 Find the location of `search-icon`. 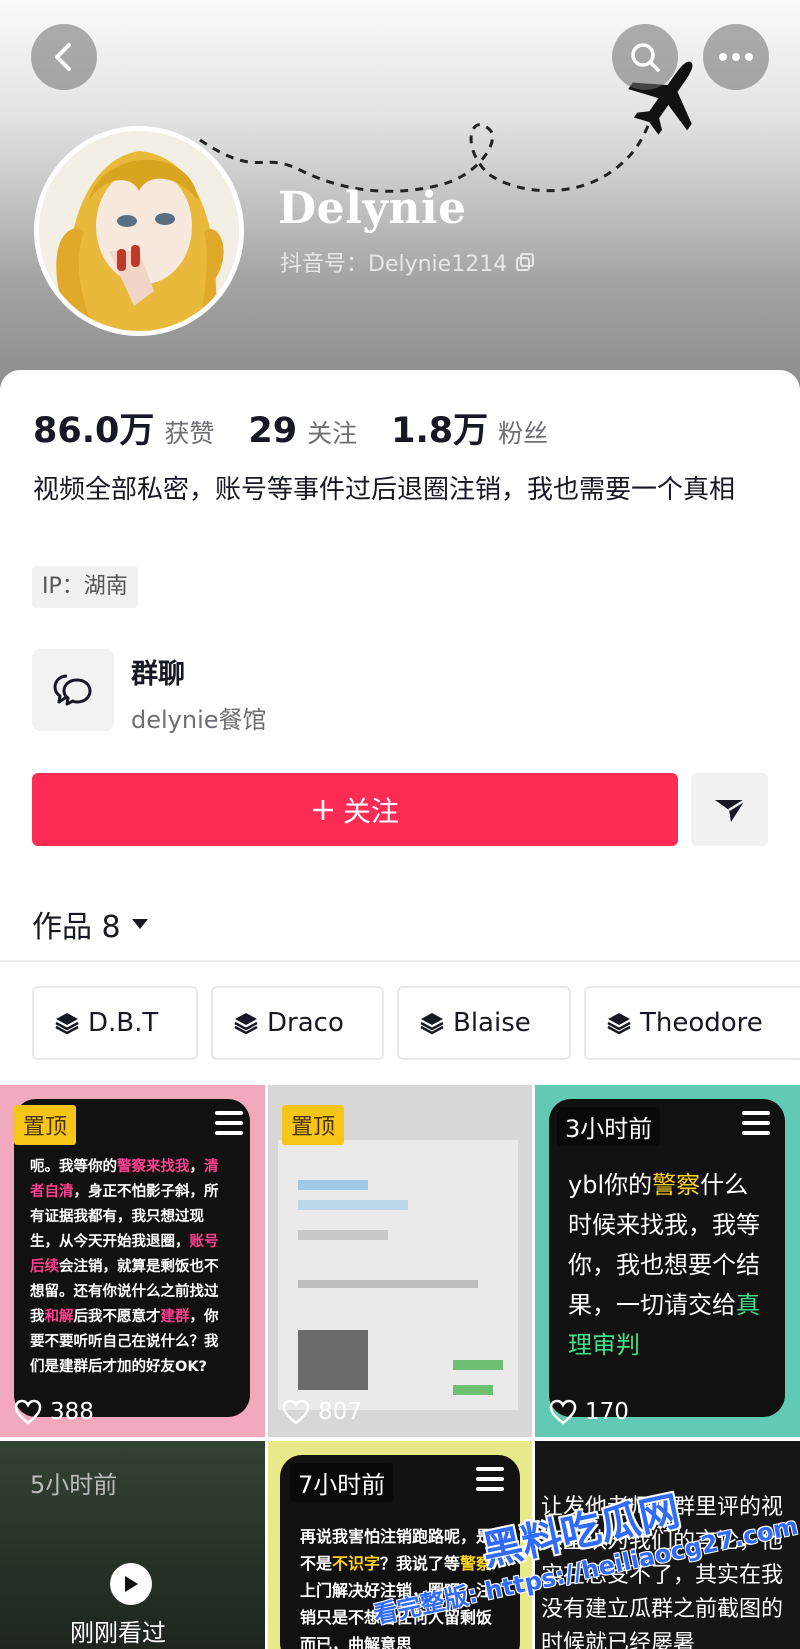

search-icon is located at coordinates (645, 57).